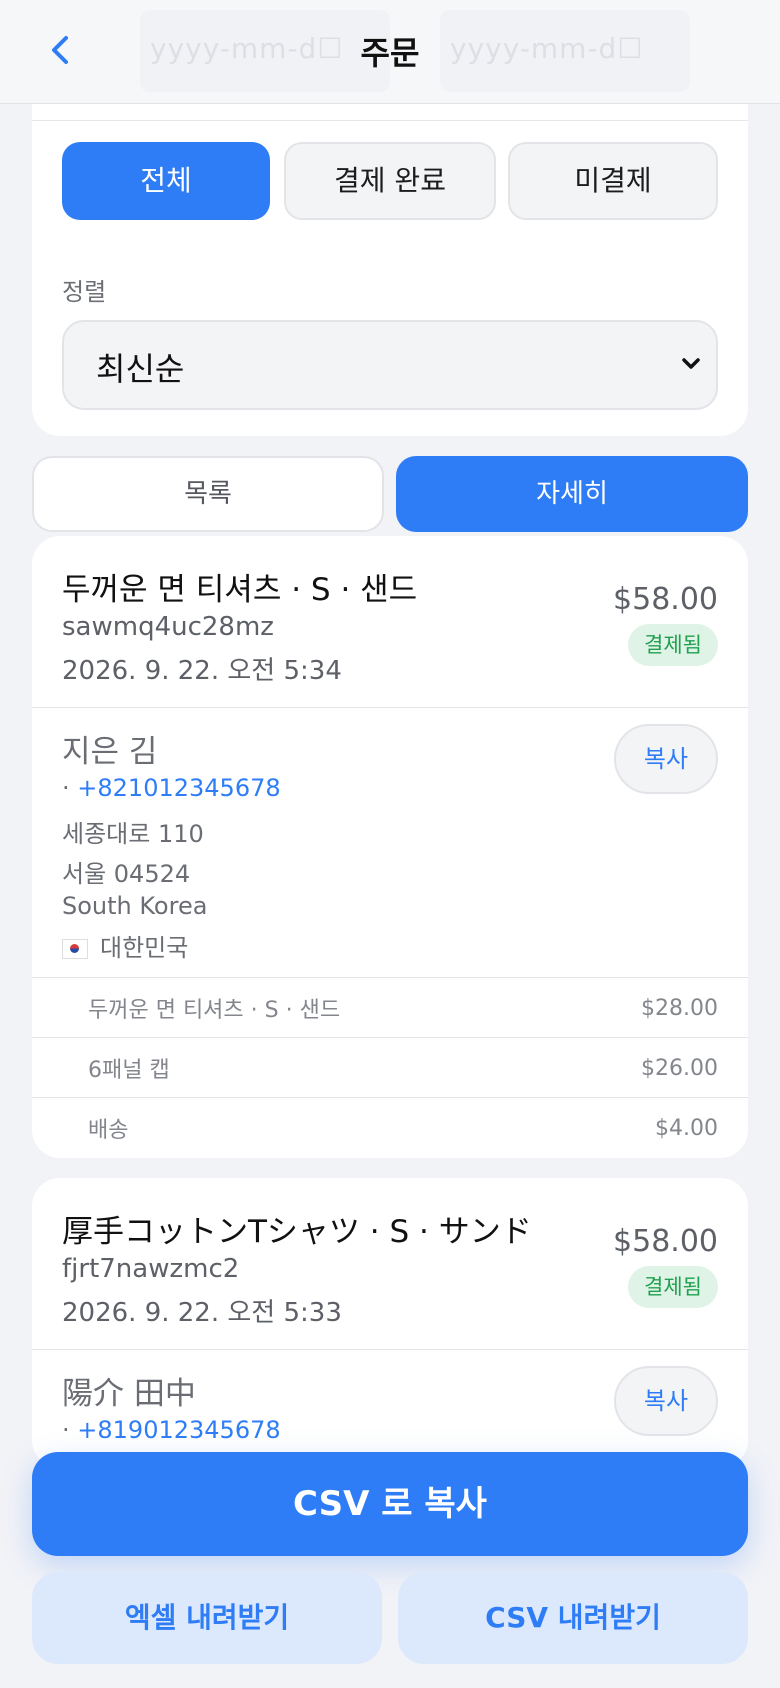 The image size is (780, 1688). I want to click on line-item-name: 배송, so click(108, 1130).